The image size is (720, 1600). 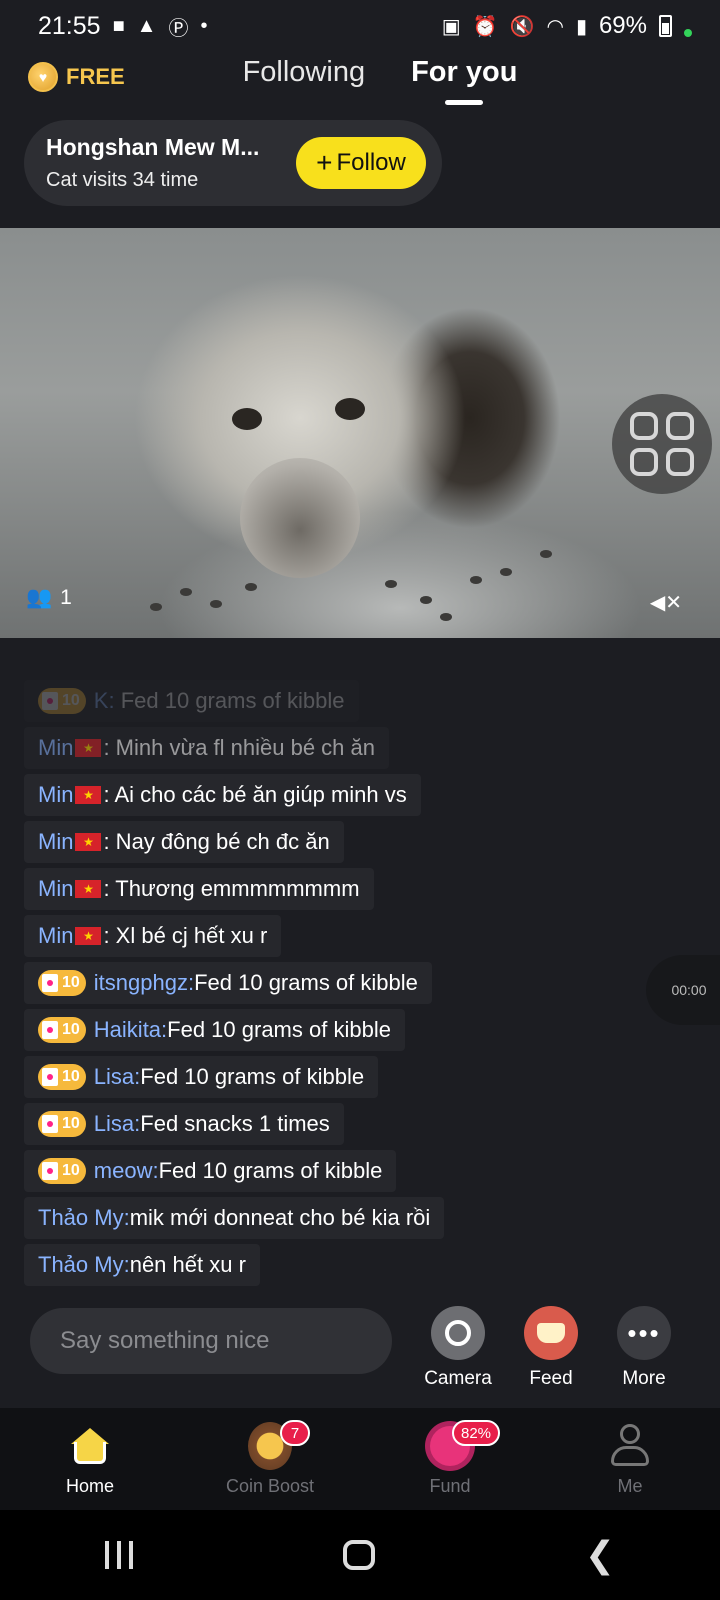 I want to click on eye, so click(x=350, y=409).